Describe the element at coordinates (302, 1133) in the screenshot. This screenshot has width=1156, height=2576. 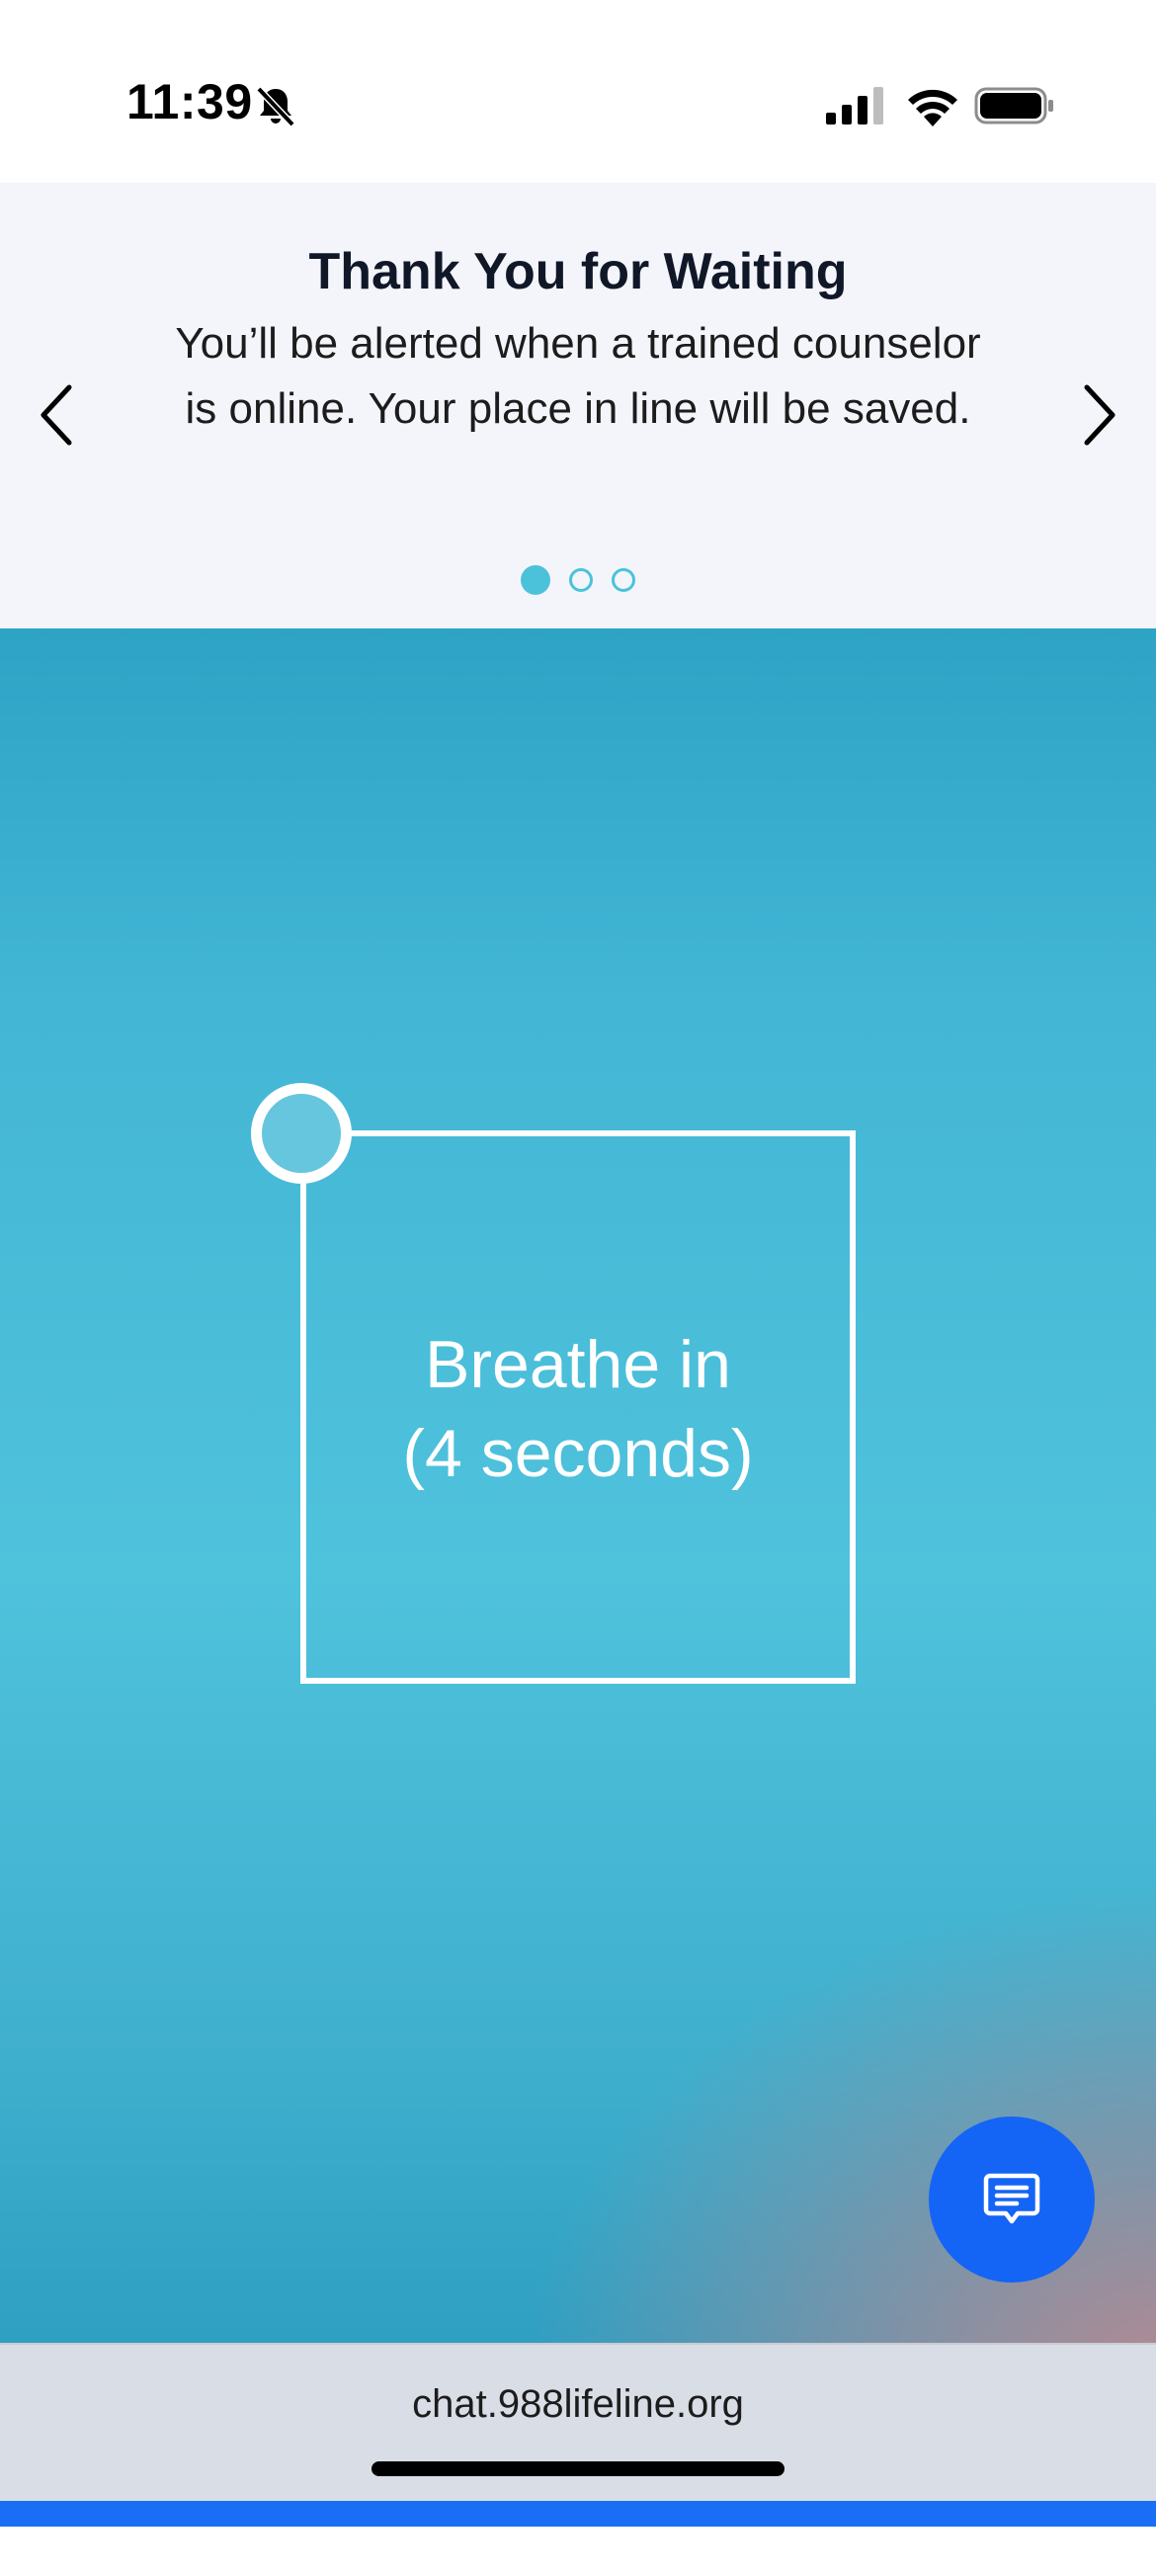
I see `breathing-progress-dot` at that location.